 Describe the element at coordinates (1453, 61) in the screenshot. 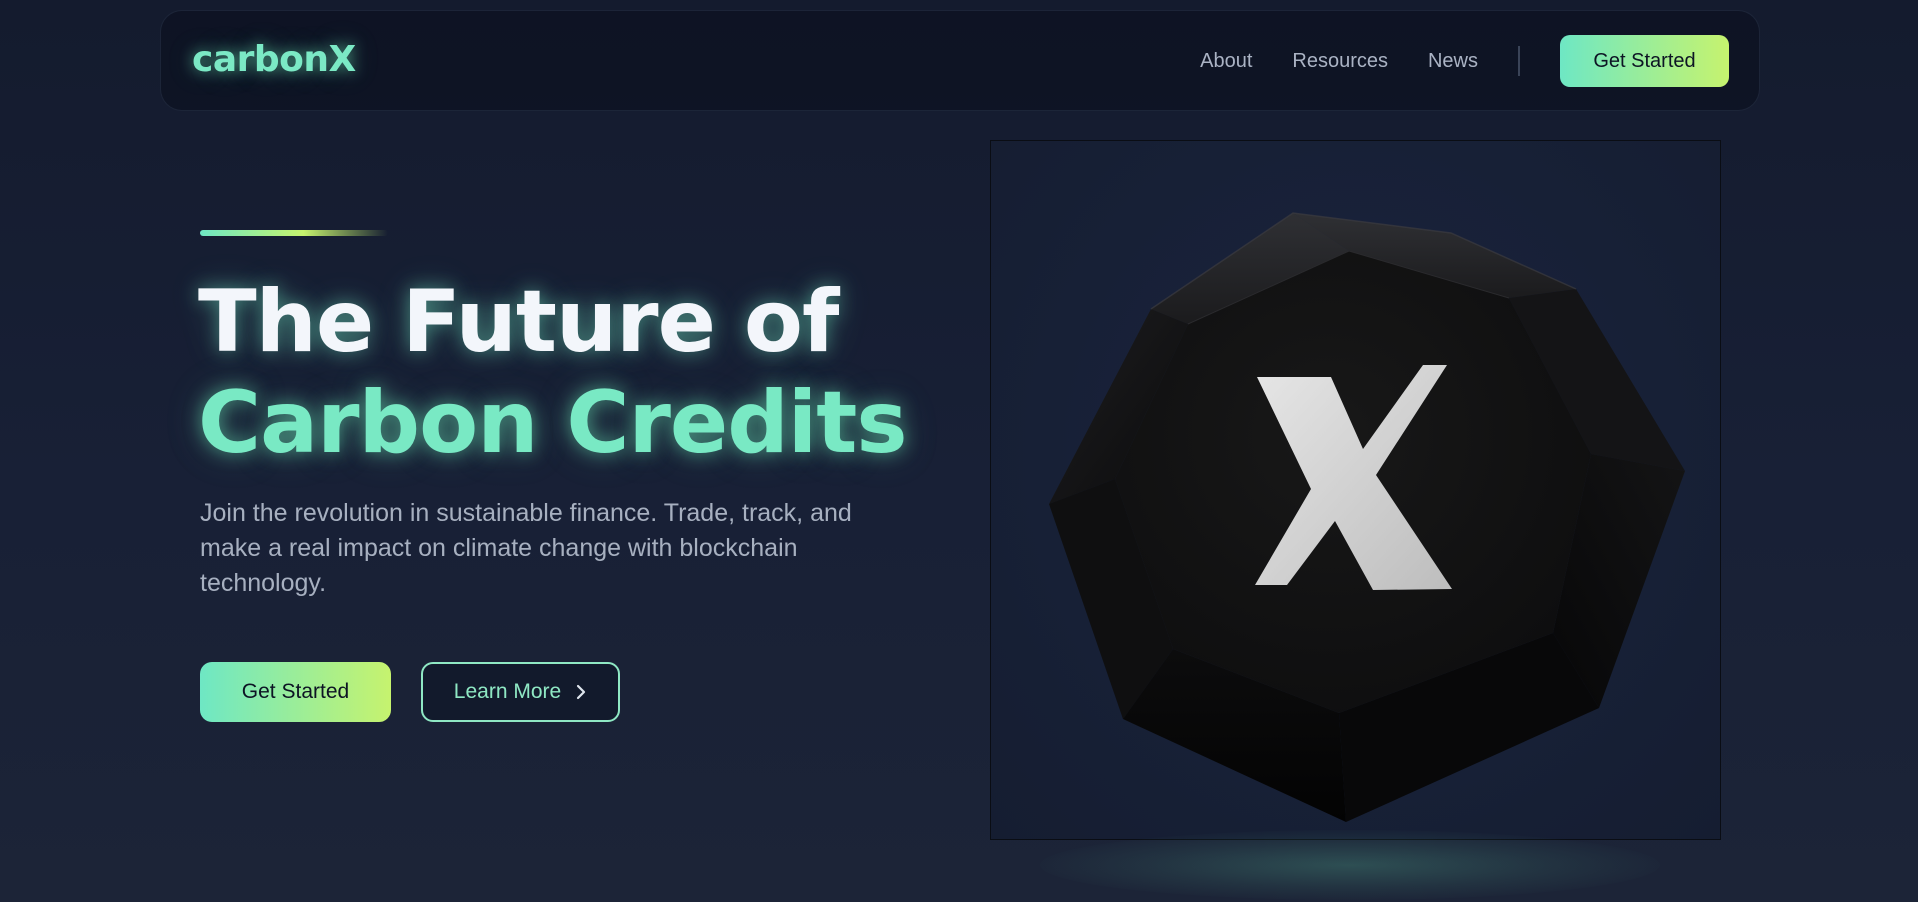

I see `nav-link-news: News` at that location.